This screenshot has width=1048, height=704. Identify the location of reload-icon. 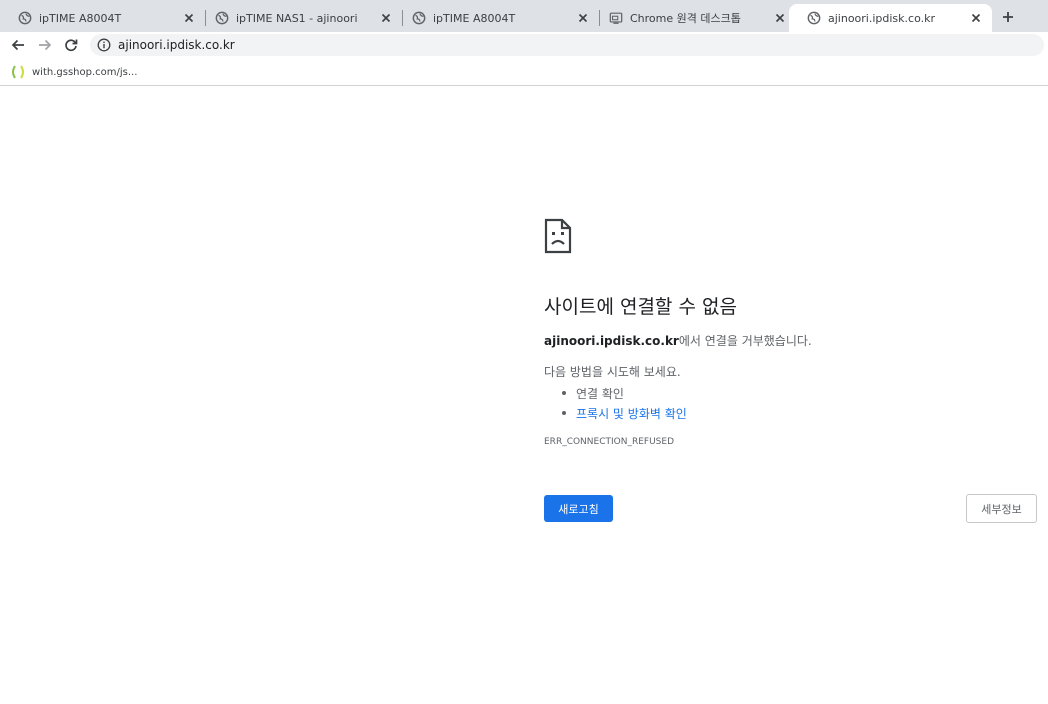
(71, 45).